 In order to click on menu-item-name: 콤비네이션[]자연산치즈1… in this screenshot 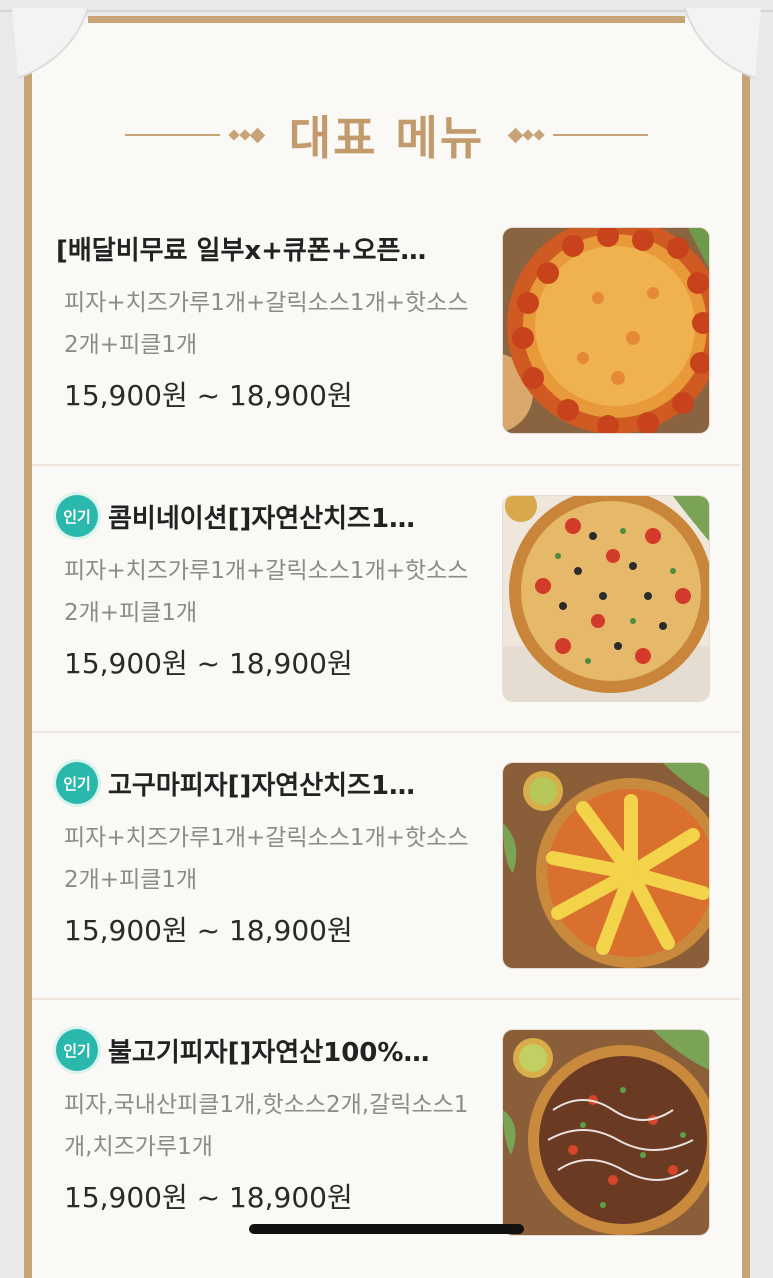, I will do `click(262, 518)`.